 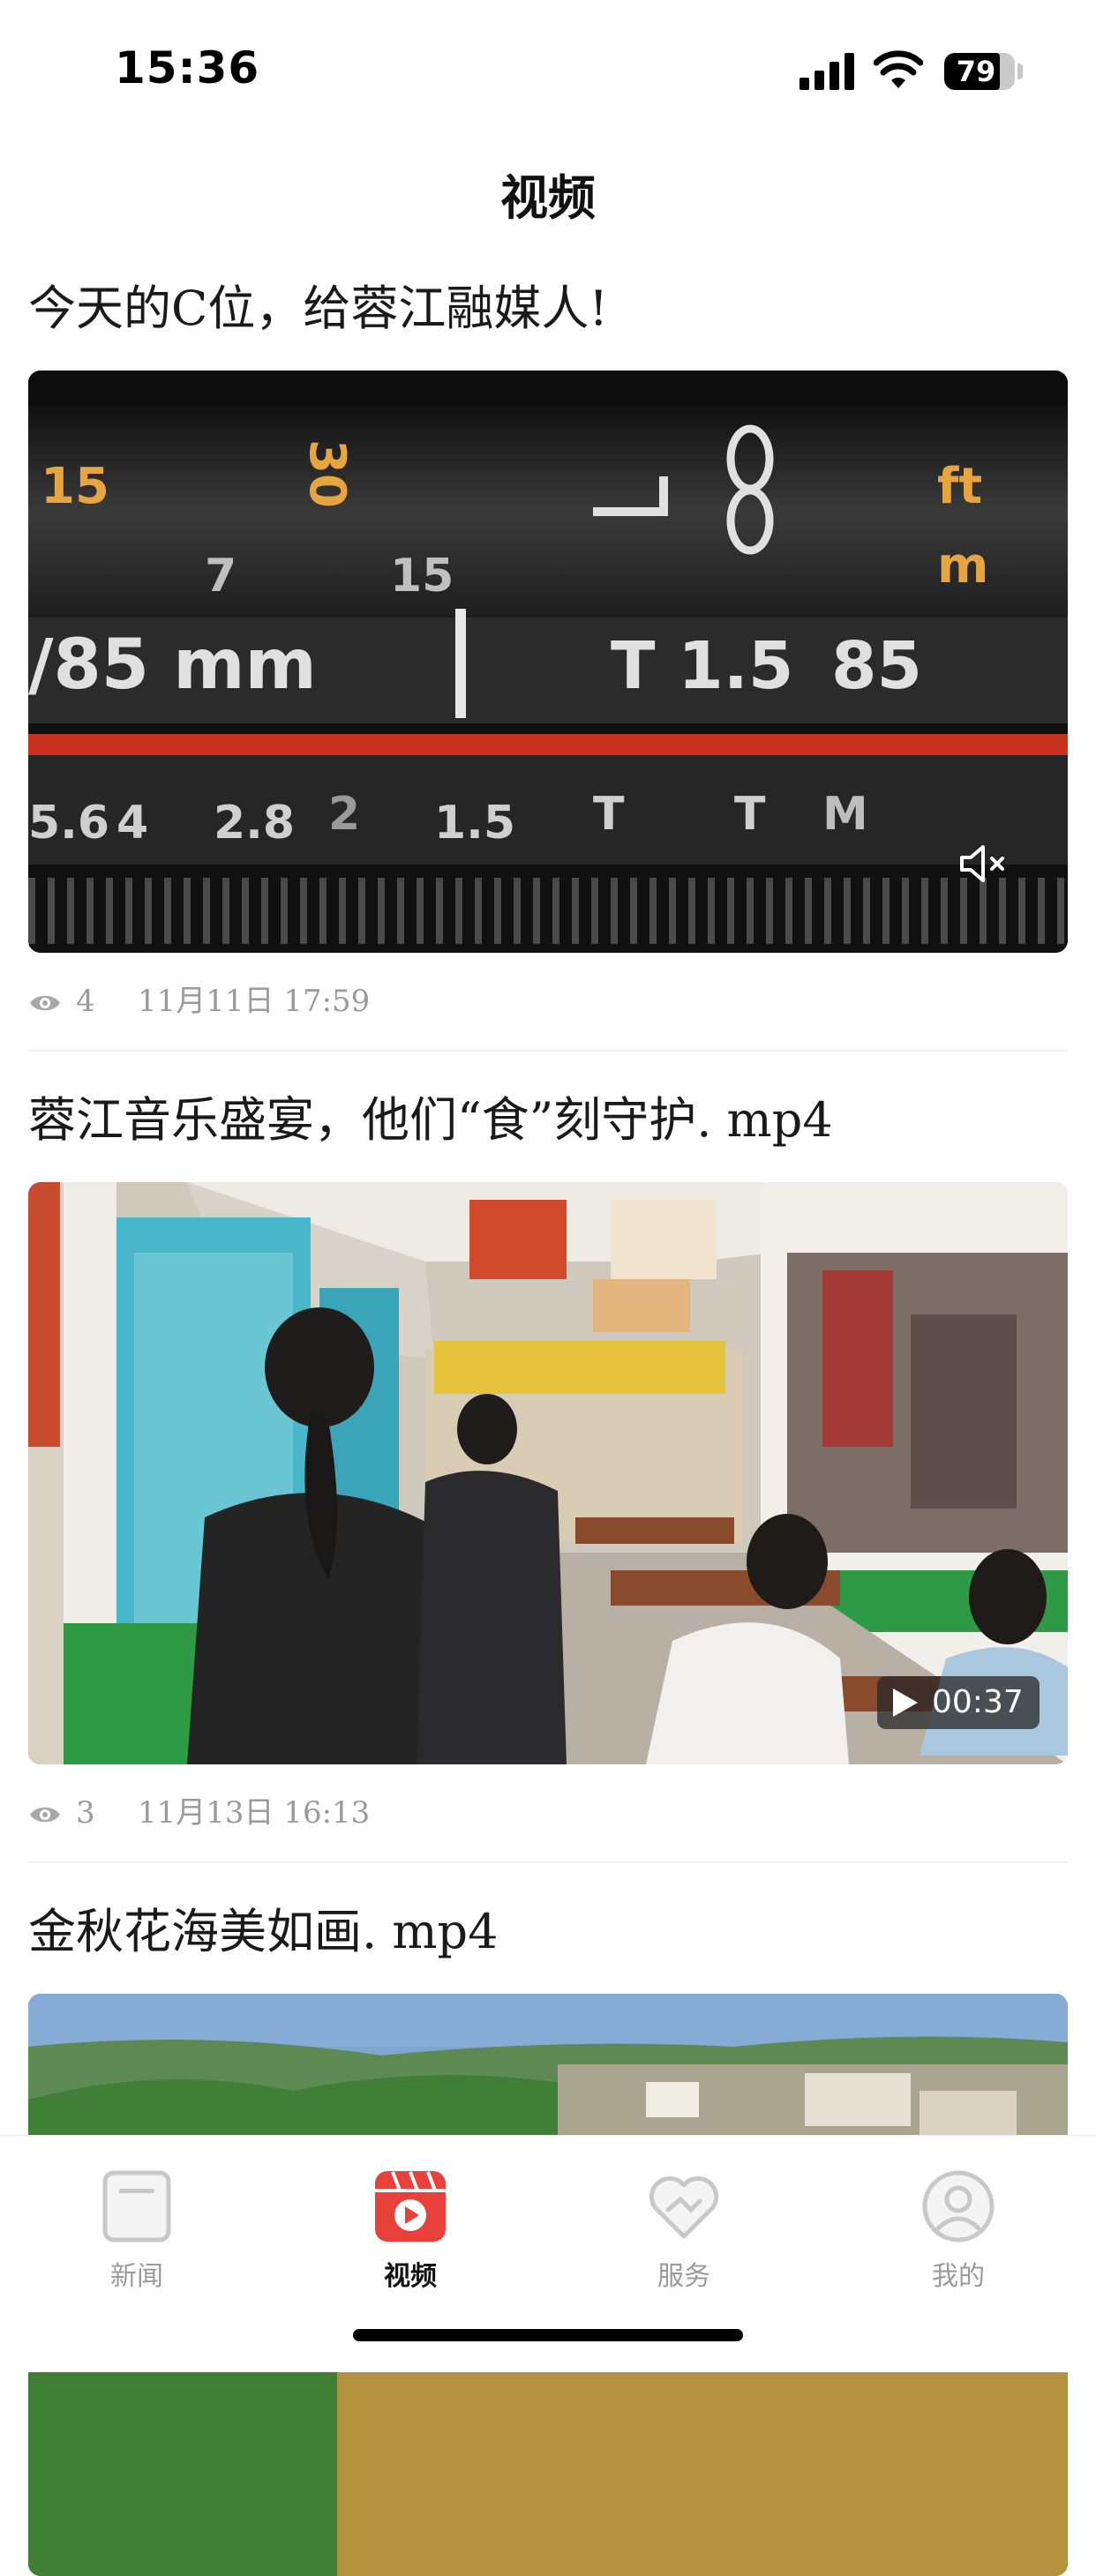 What do you see at coordinates (959, 487) in the screenshot?
I see `lens-text: ft` at bounding box center [959, 487].